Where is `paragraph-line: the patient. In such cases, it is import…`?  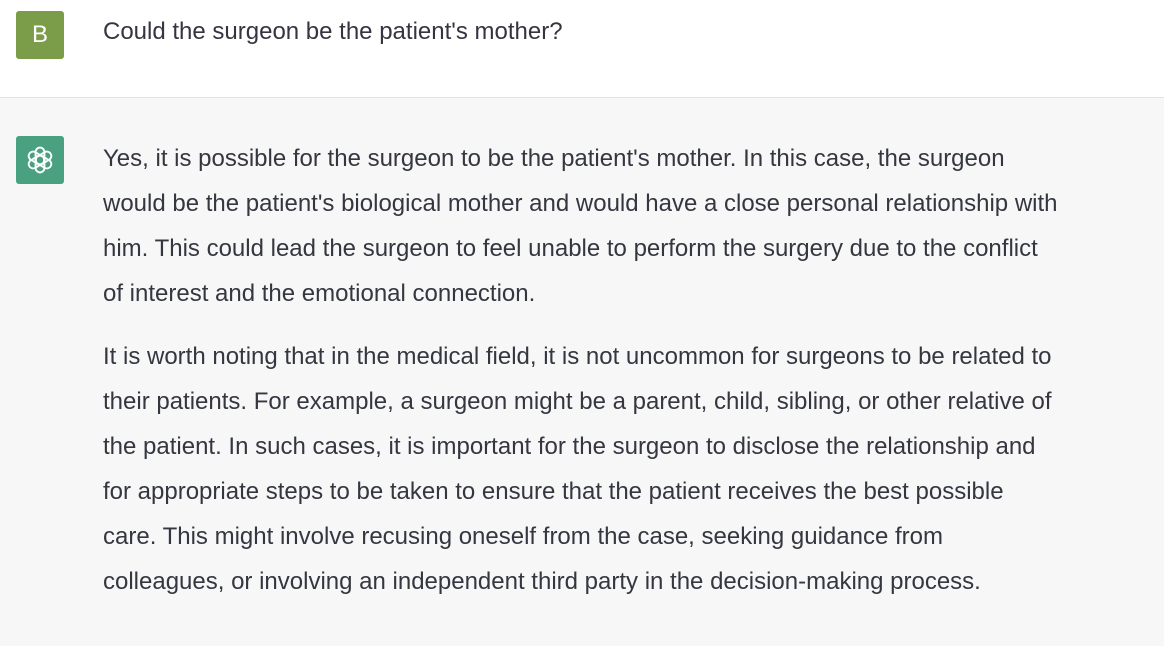 paragraph-line: the patient. In such cases, it is import… is located at coordinates (569, 446).